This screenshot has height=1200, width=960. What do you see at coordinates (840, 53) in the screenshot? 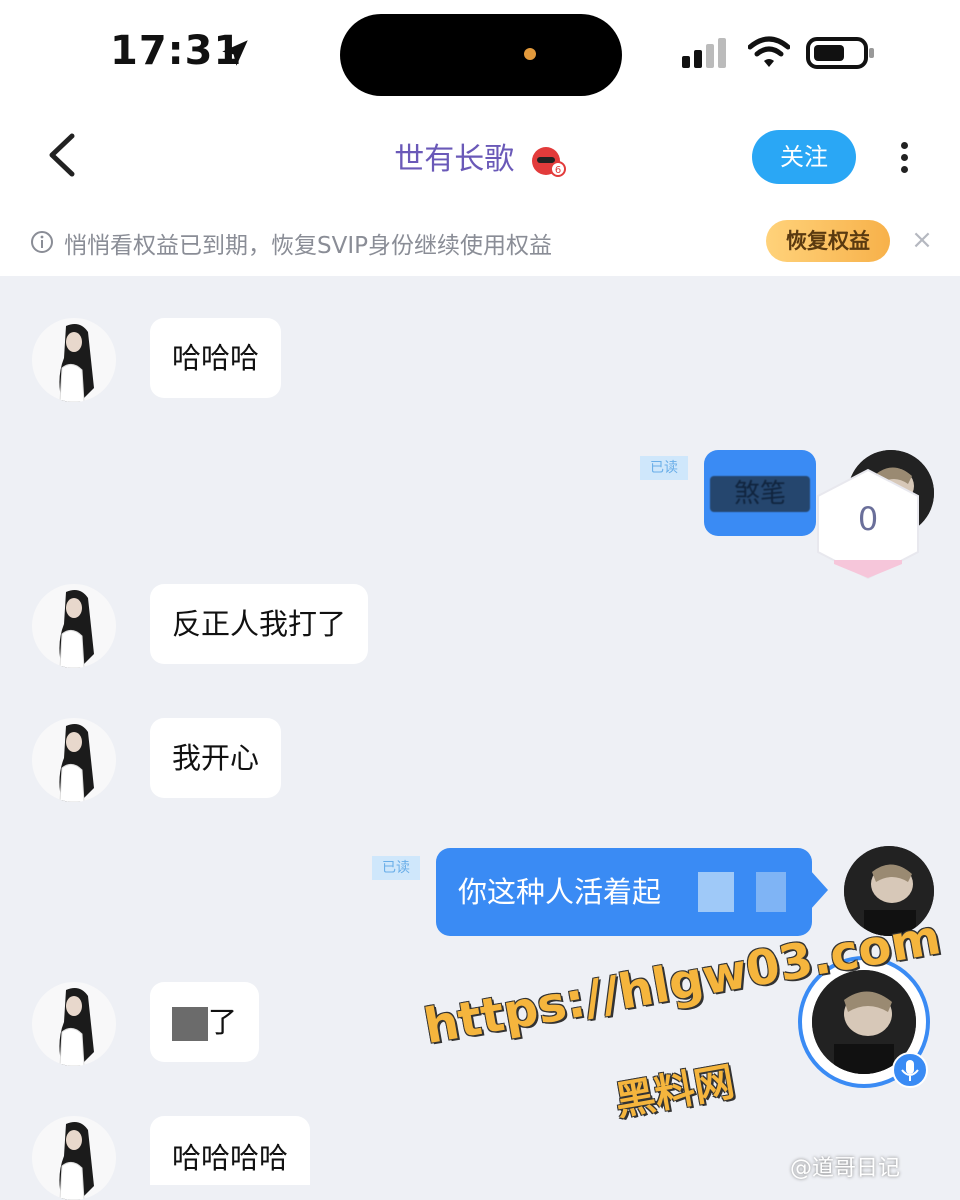
I see `battery-icon` at bounding box center [840, 53].